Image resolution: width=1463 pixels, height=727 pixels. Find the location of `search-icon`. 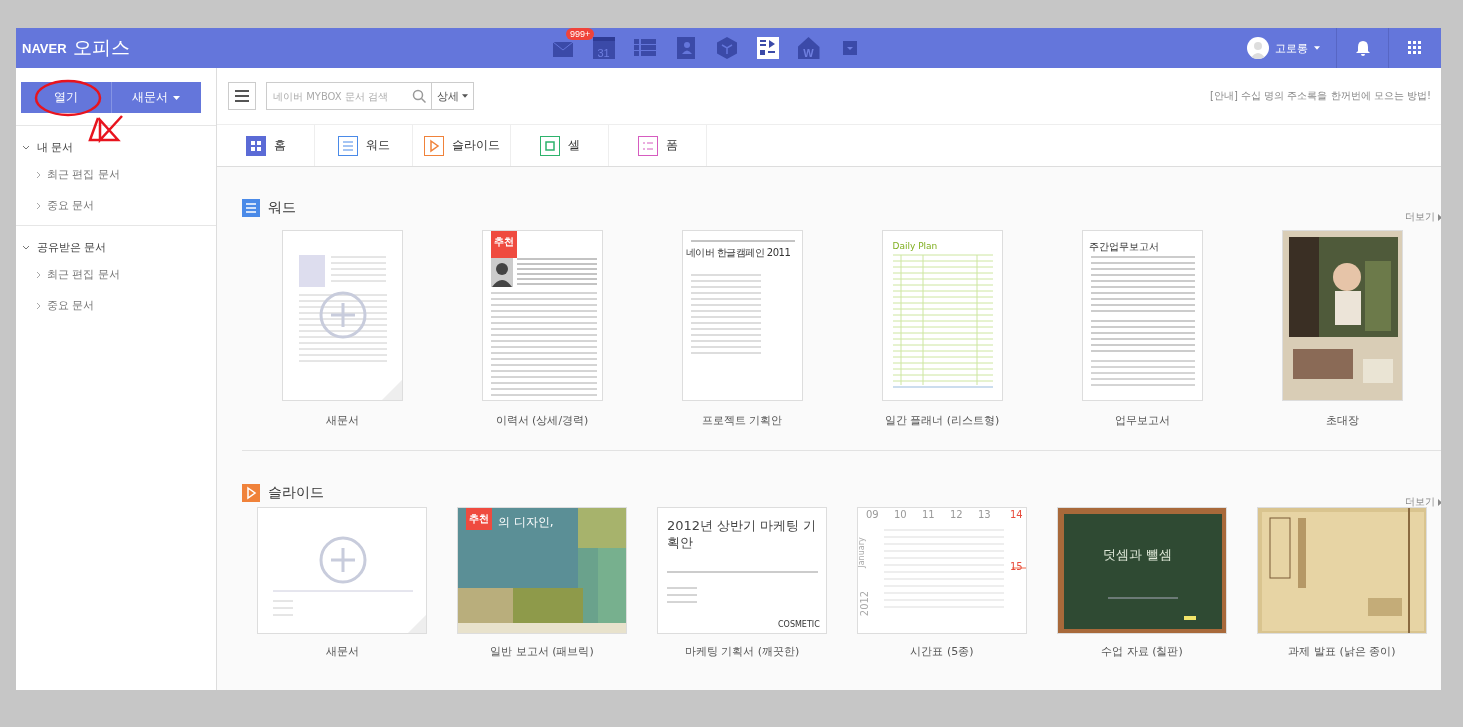

search-icon is located at coordinates (419, 96).